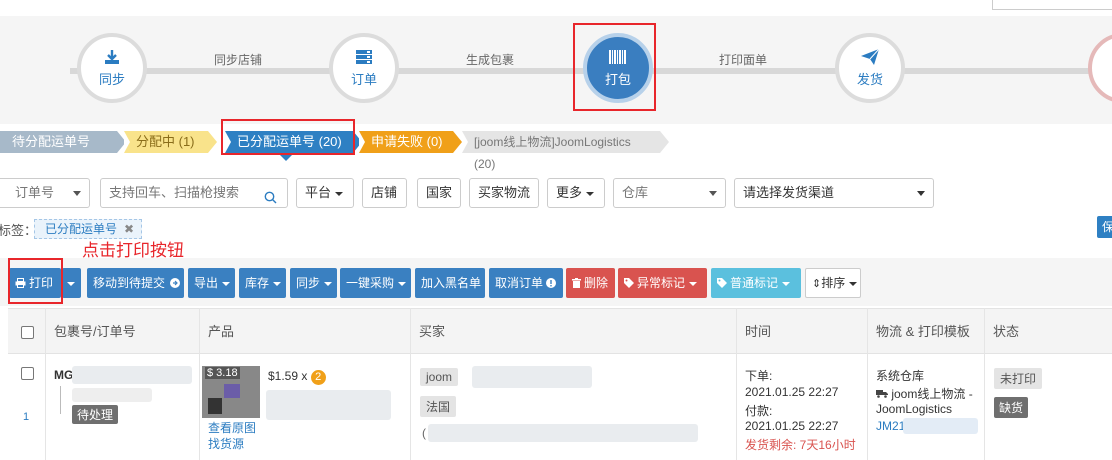  I want to click on step-order-label: 订单, so click(363, 79).